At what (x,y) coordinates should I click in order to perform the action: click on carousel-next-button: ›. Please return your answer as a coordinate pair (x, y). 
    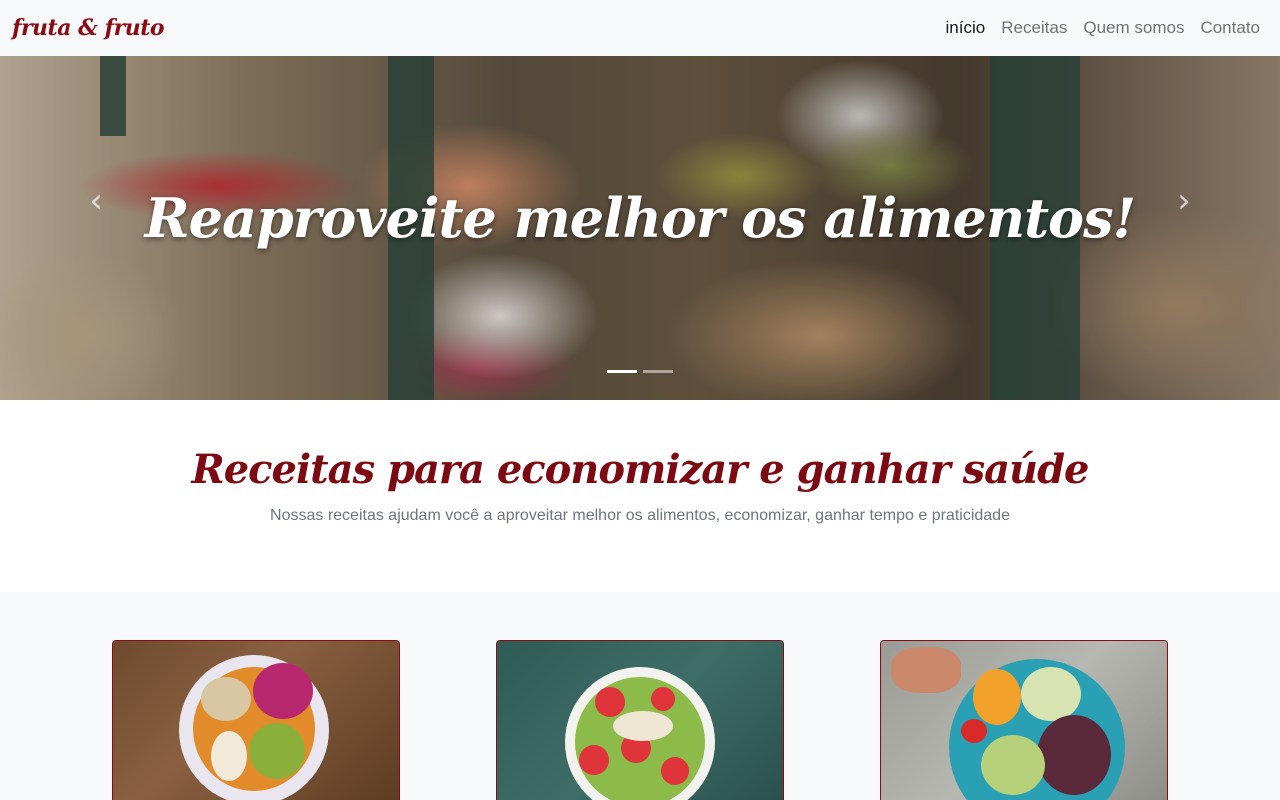
    Looking at the image, I should click on (1184, 201).